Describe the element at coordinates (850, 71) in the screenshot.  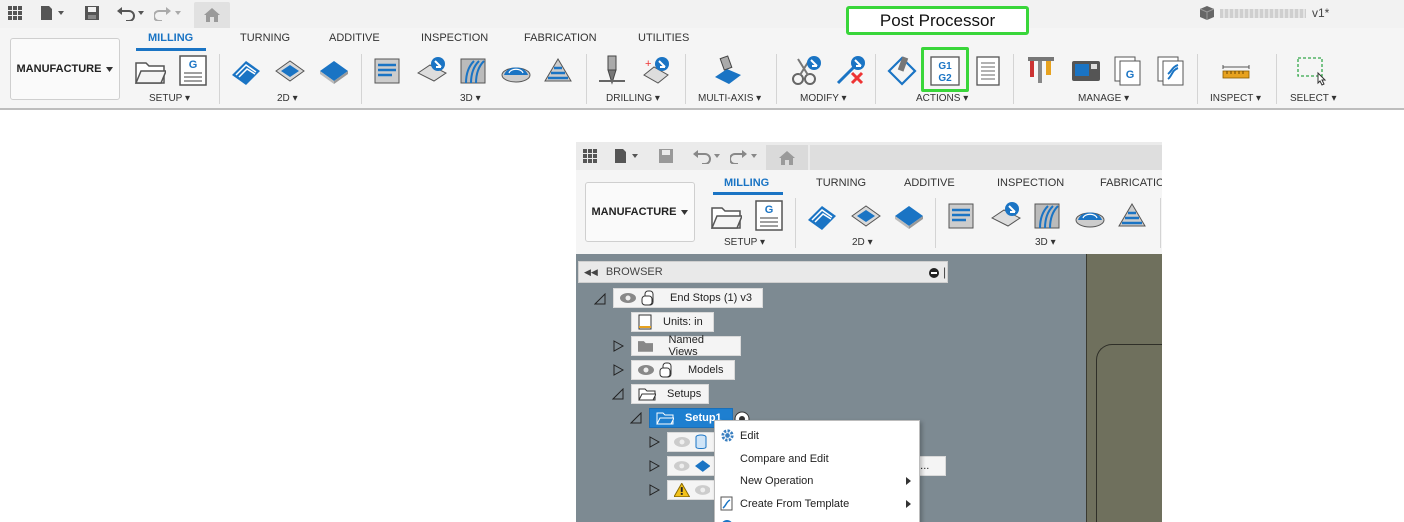
I see `delete-toolpath-icon` at that location.